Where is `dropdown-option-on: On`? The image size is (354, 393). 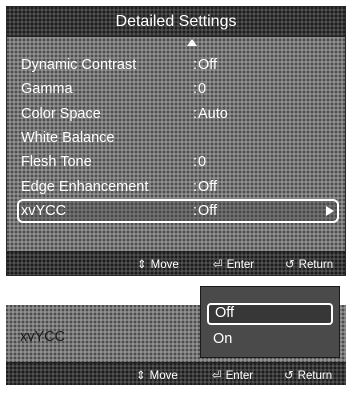
dropdown-option-on: On is located at coordinates (270, 339).